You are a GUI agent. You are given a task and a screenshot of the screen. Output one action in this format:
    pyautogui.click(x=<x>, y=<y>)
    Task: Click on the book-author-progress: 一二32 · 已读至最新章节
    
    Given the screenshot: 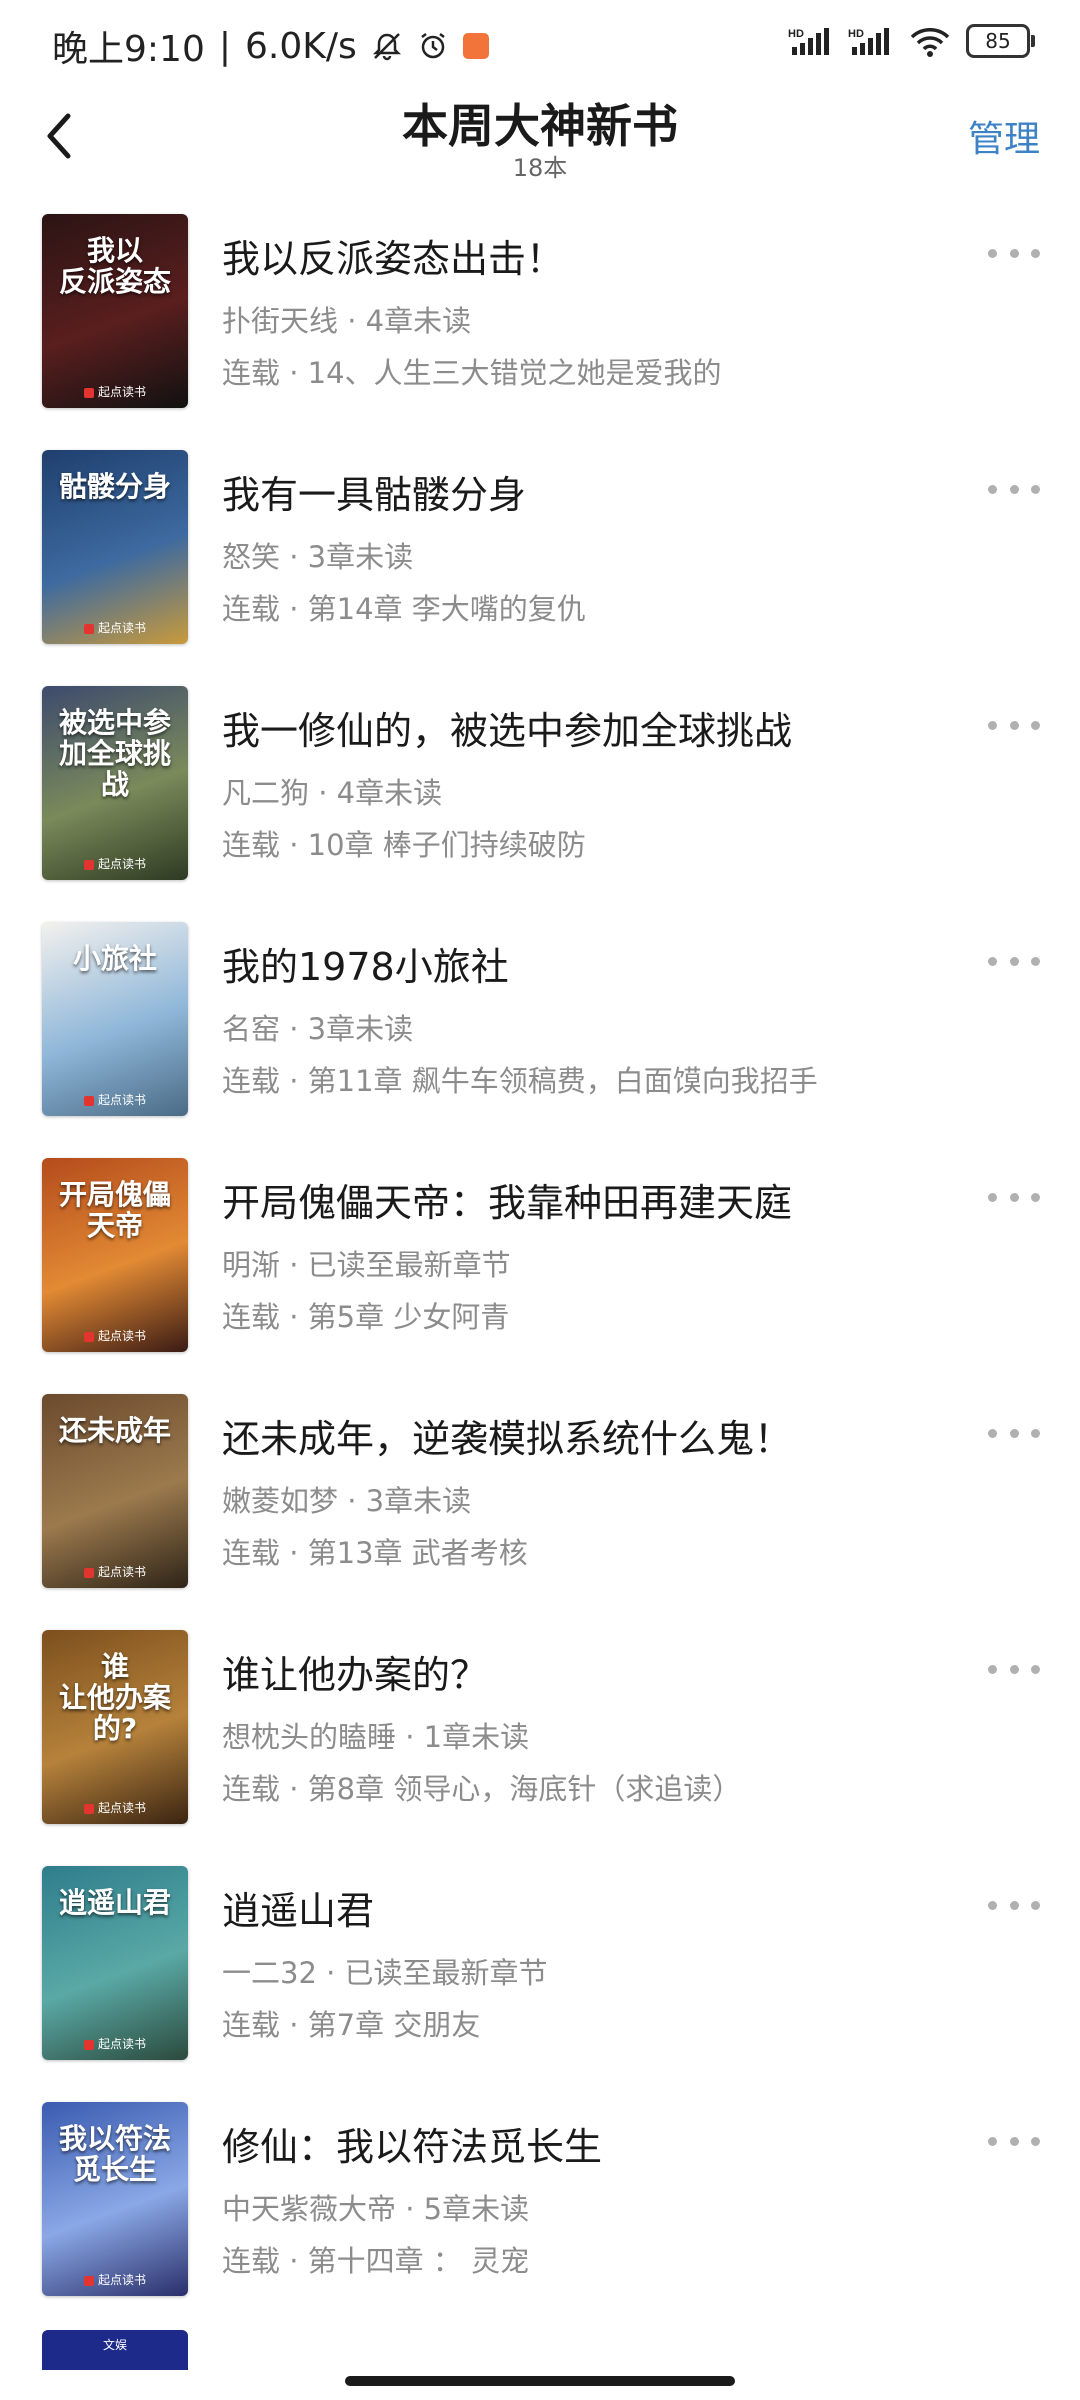 What is the action you would take?
    pyautogui.click(x=385, y=1973)
    